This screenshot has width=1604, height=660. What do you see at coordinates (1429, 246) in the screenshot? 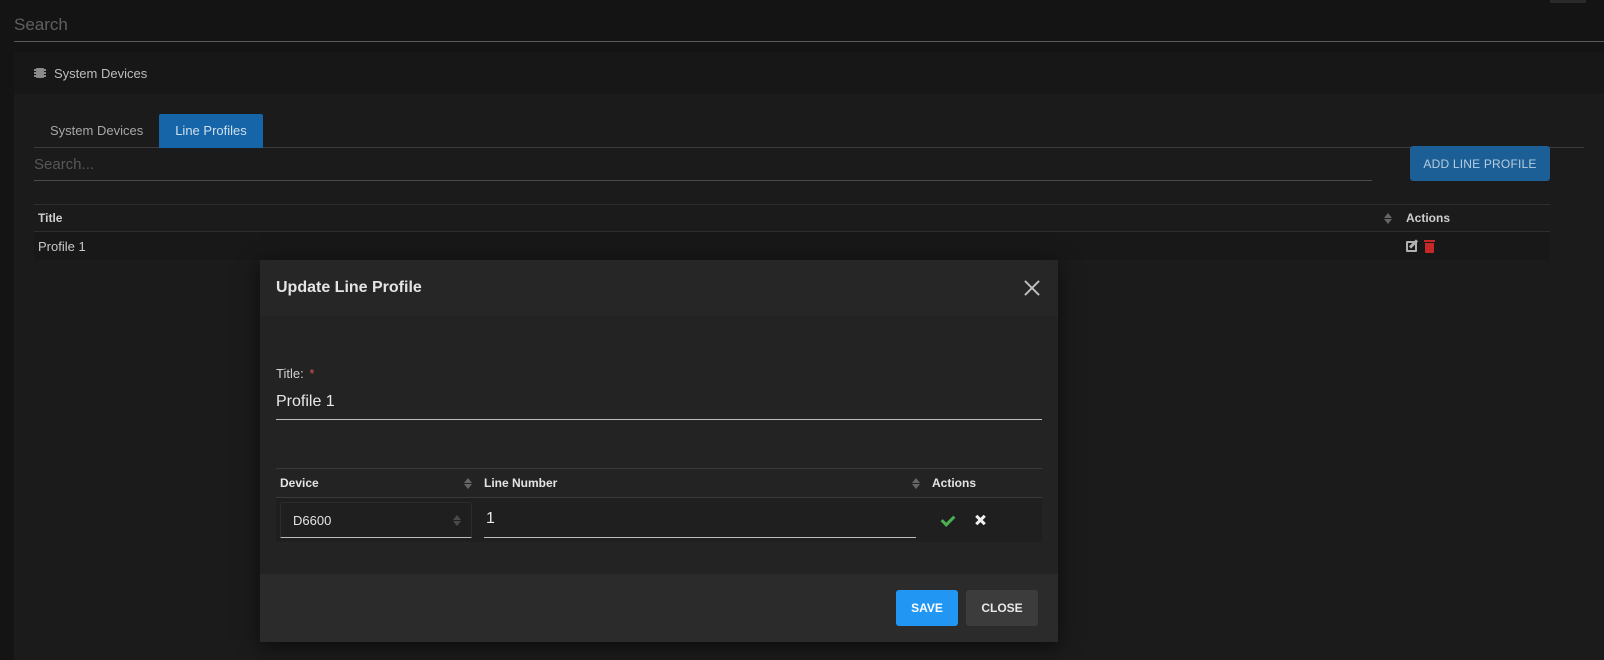
I see `trash-icon` at bounding box center [1429, 246].